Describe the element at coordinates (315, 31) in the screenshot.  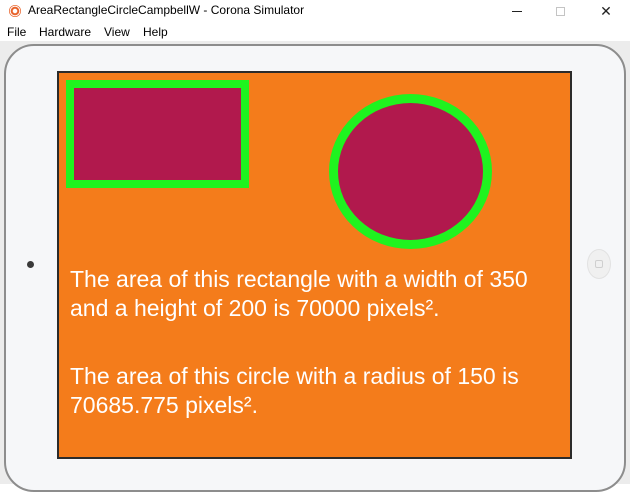
I see `menu-bar: File Hardware View Help` at that location.